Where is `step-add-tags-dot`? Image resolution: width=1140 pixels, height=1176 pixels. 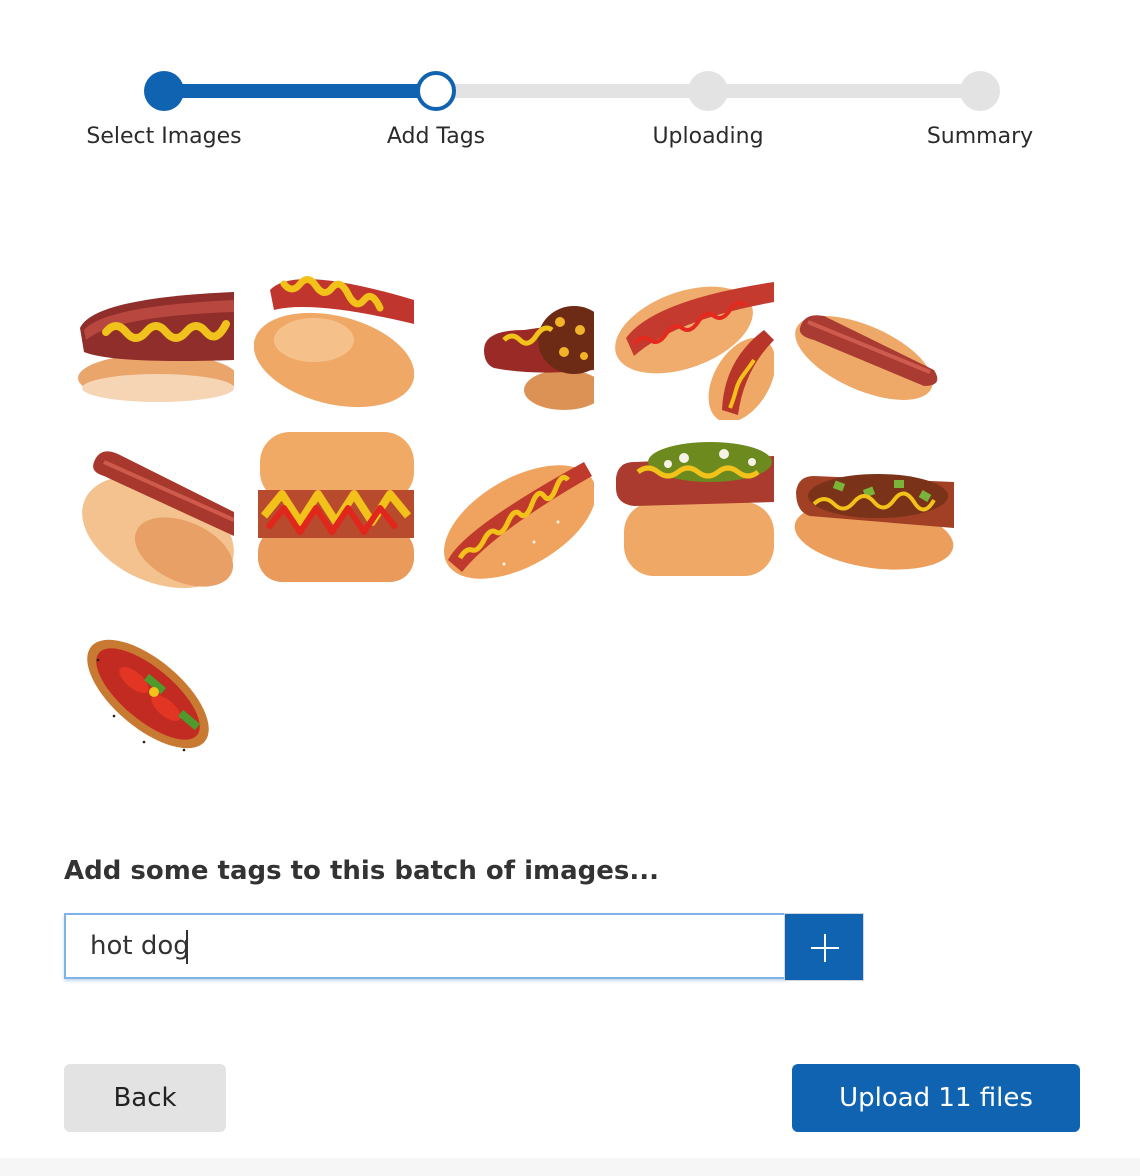
step-add-tags-dot is located at coordinates (436, 91).